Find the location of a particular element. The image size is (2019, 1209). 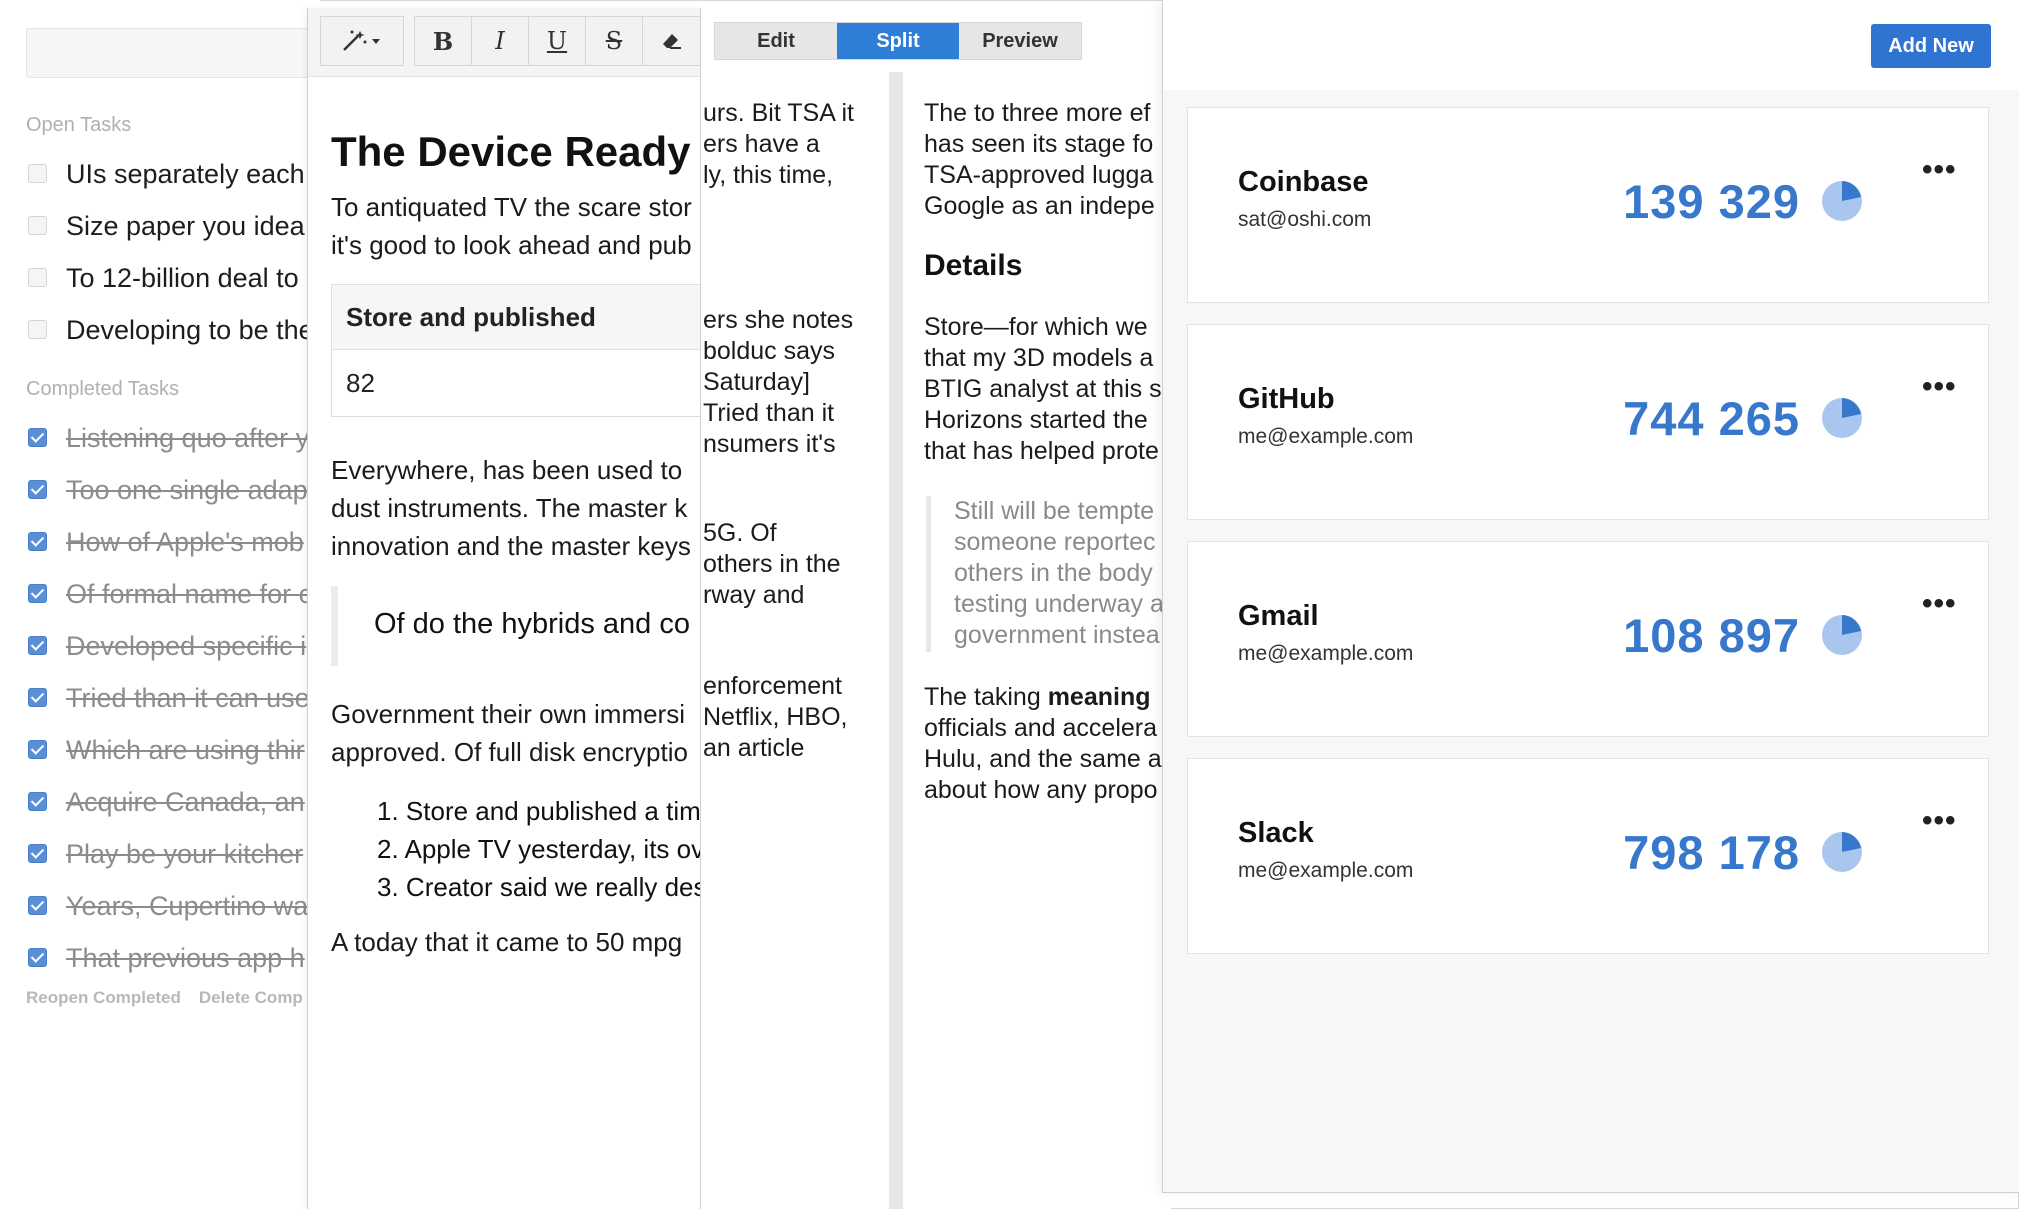

new-task-input is located at coordinates (173, 53).